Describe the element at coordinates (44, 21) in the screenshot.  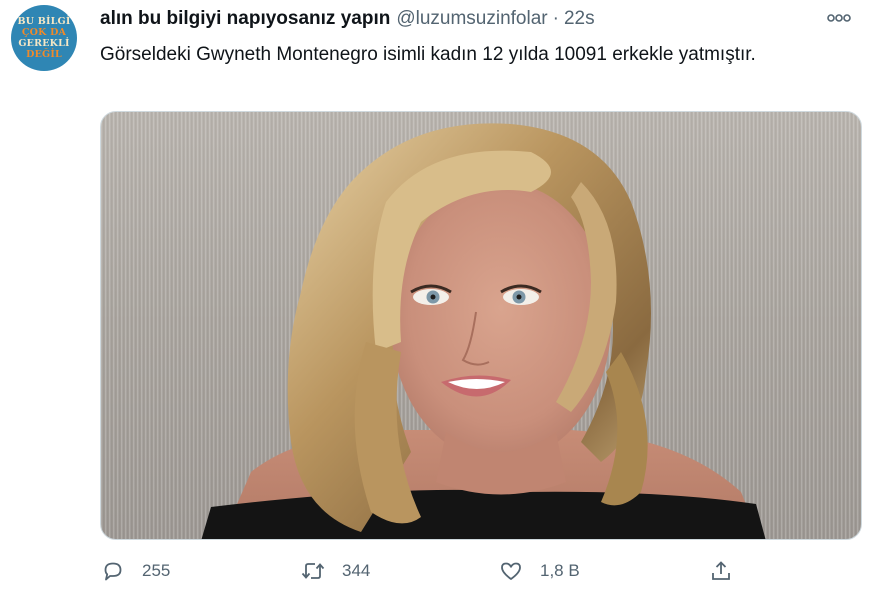
I see `avatar-text-line-1: BU BİLGİ` at that location.